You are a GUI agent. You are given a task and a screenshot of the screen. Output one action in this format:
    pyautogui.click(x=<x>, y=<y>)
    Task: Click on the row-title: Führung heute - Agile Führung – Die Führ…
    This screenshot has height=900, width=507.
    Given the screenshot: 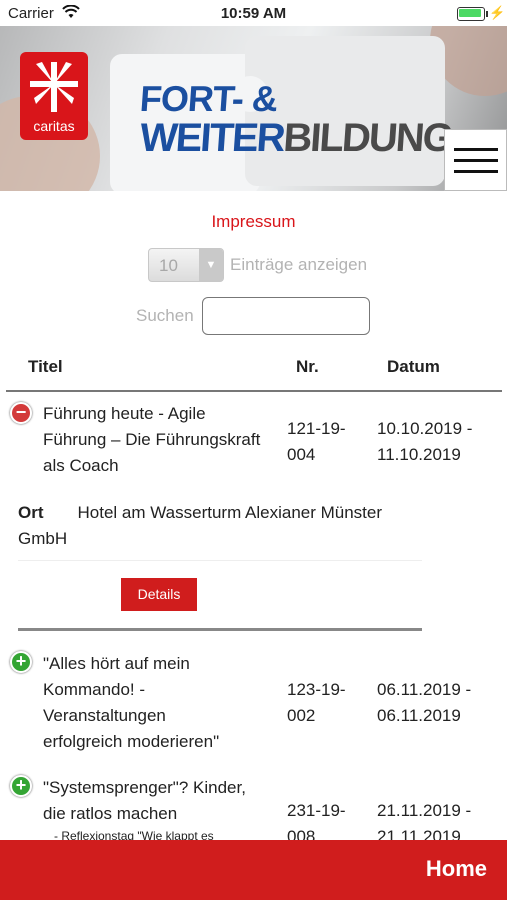 What is the action you would take?
    pyautogui.click(x=152, y=439)
    